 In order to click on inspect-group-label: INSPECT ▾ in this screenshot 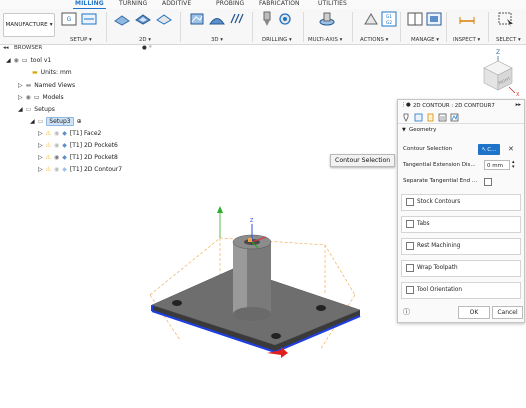, I will do `click(466, 40)`.